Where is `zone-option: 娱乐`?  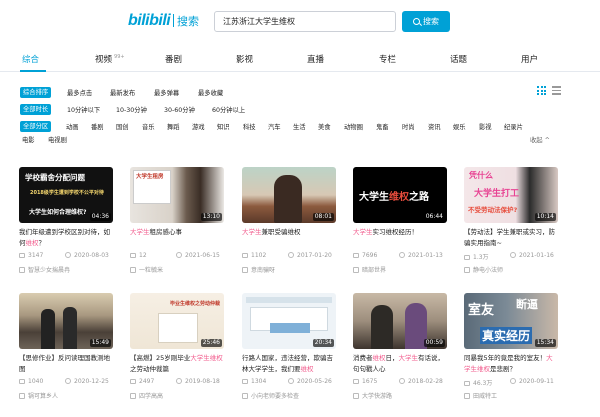
zone-option: 娱乐 is located at coordinates (459, 126).